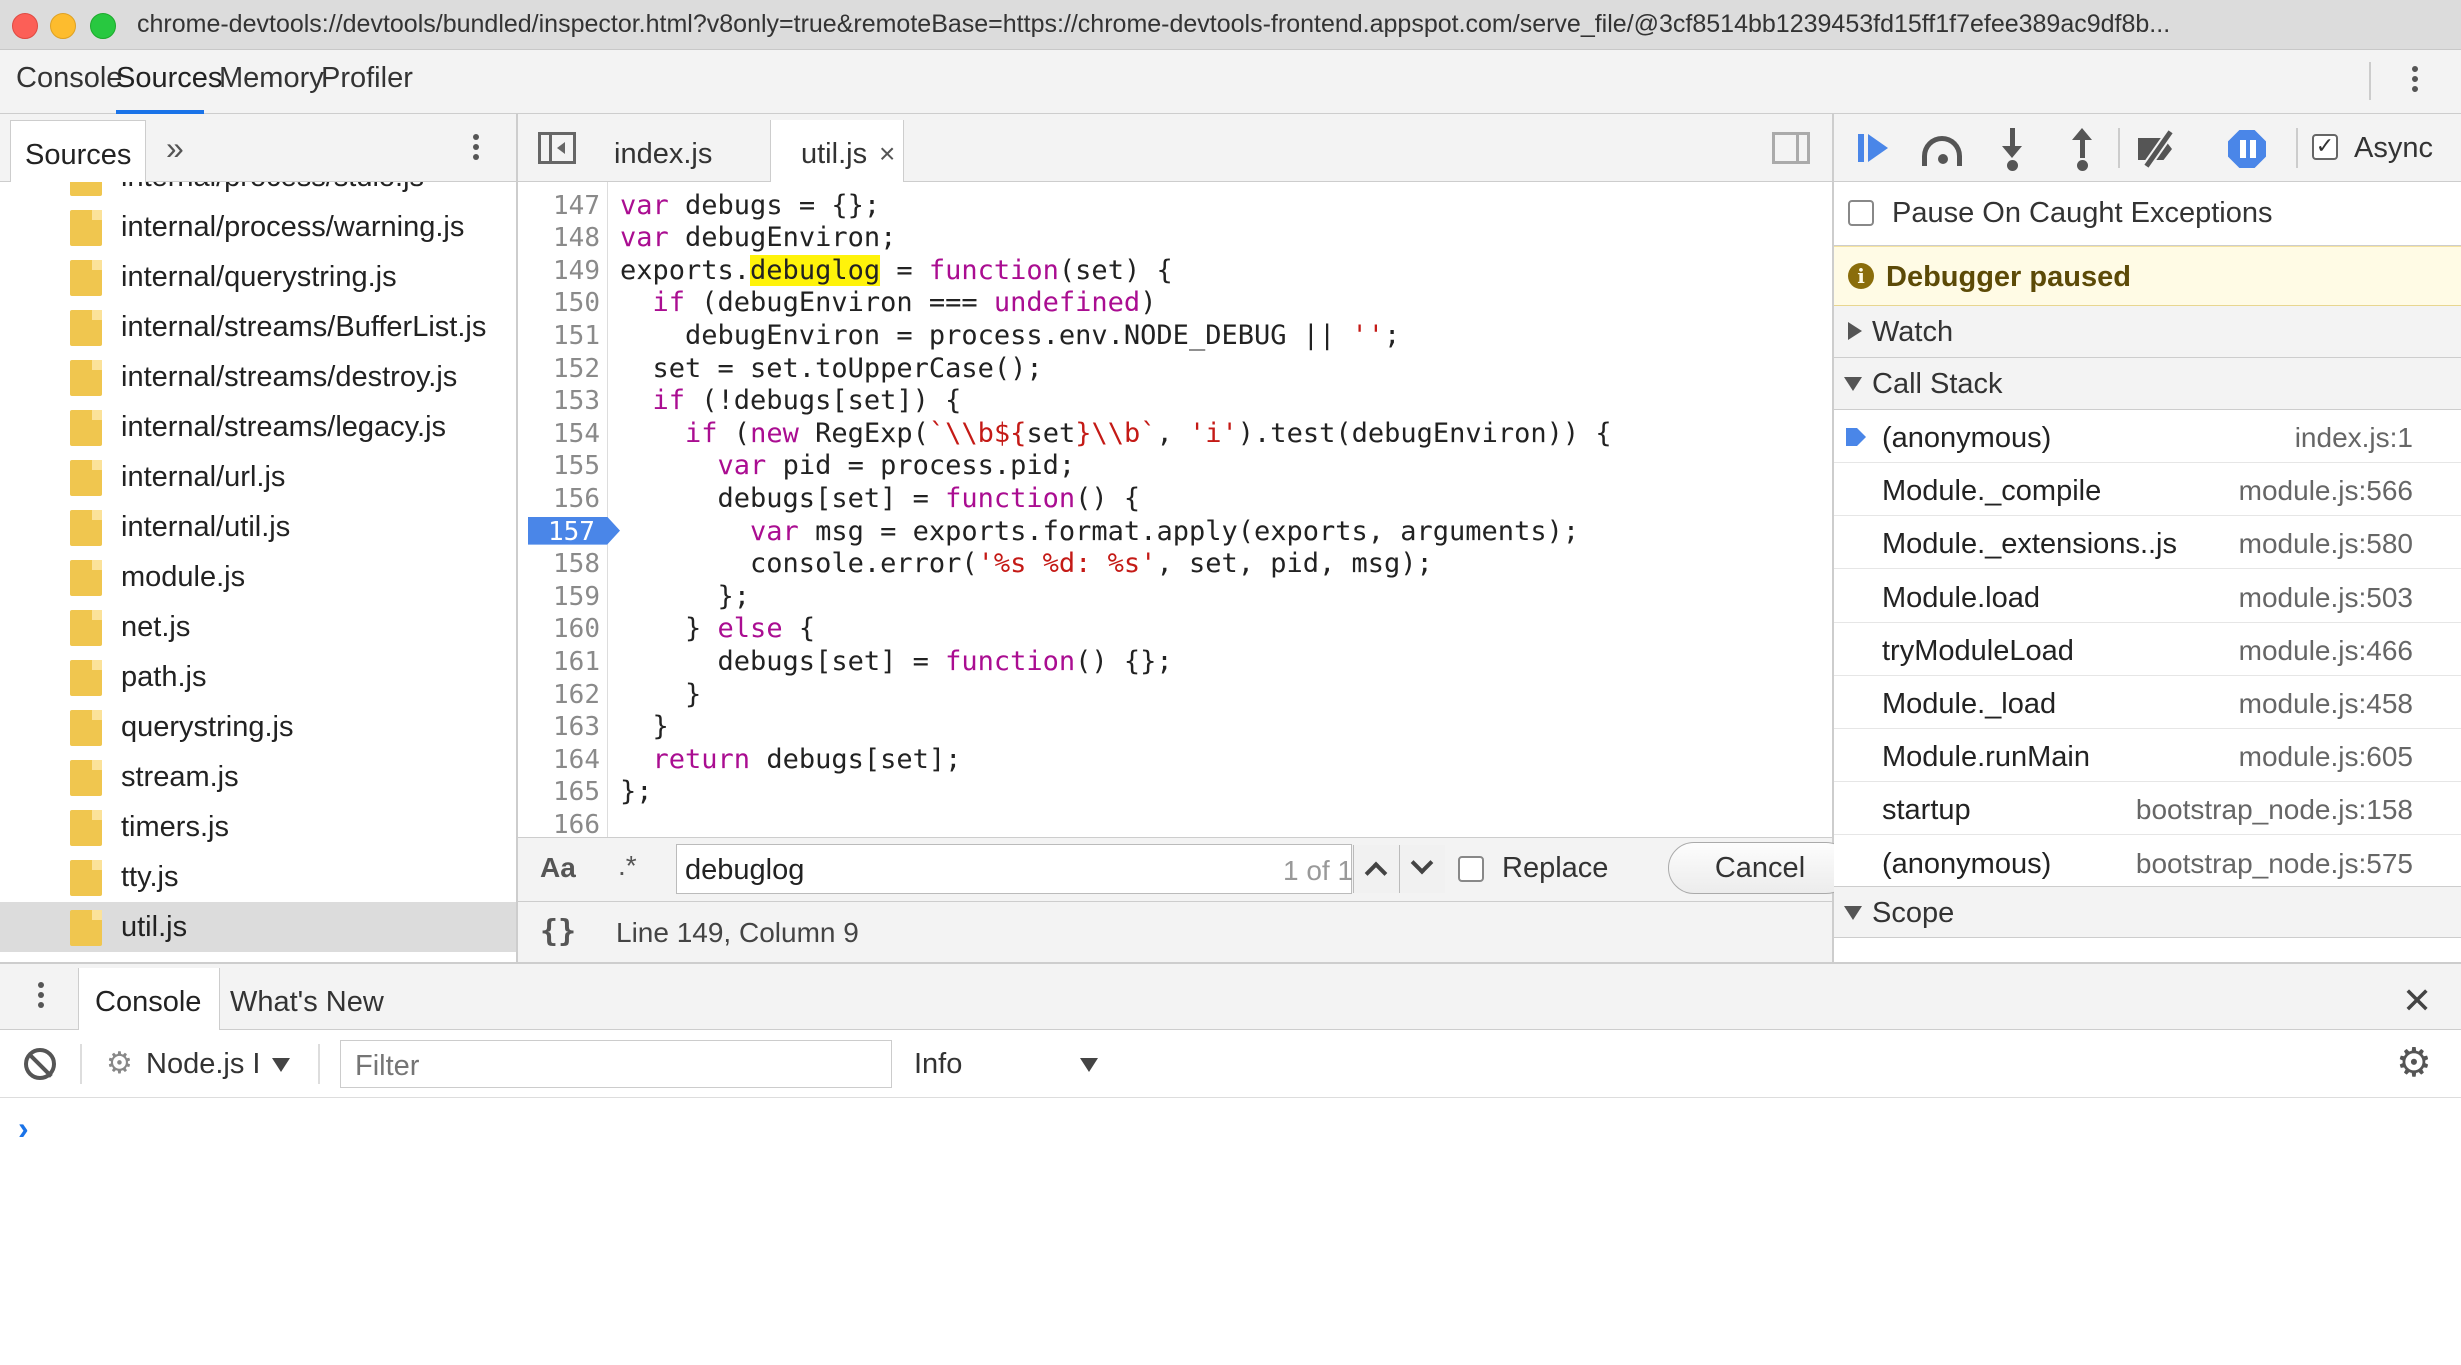  I want to click on editor-tab-index-js: index.js, so click(663, 151).